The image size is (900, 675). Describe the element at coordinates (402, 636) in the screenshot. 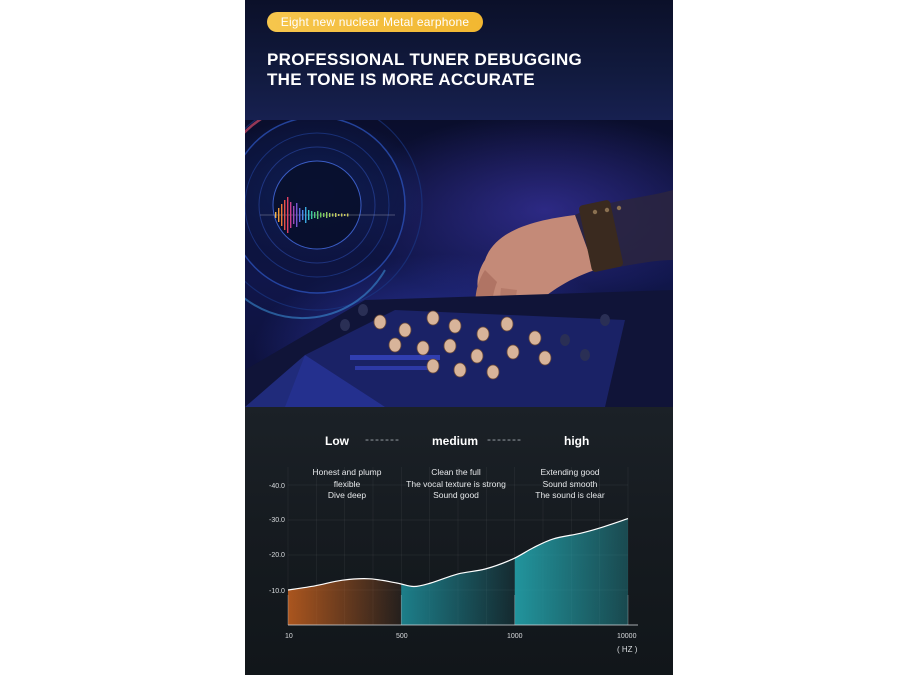

I see `x-tick-label: 500` at that location.